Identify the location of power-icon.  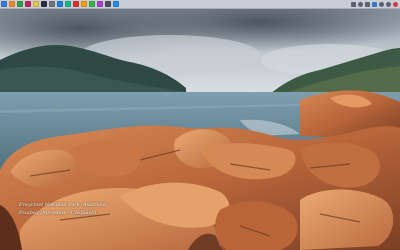
(395, 4).